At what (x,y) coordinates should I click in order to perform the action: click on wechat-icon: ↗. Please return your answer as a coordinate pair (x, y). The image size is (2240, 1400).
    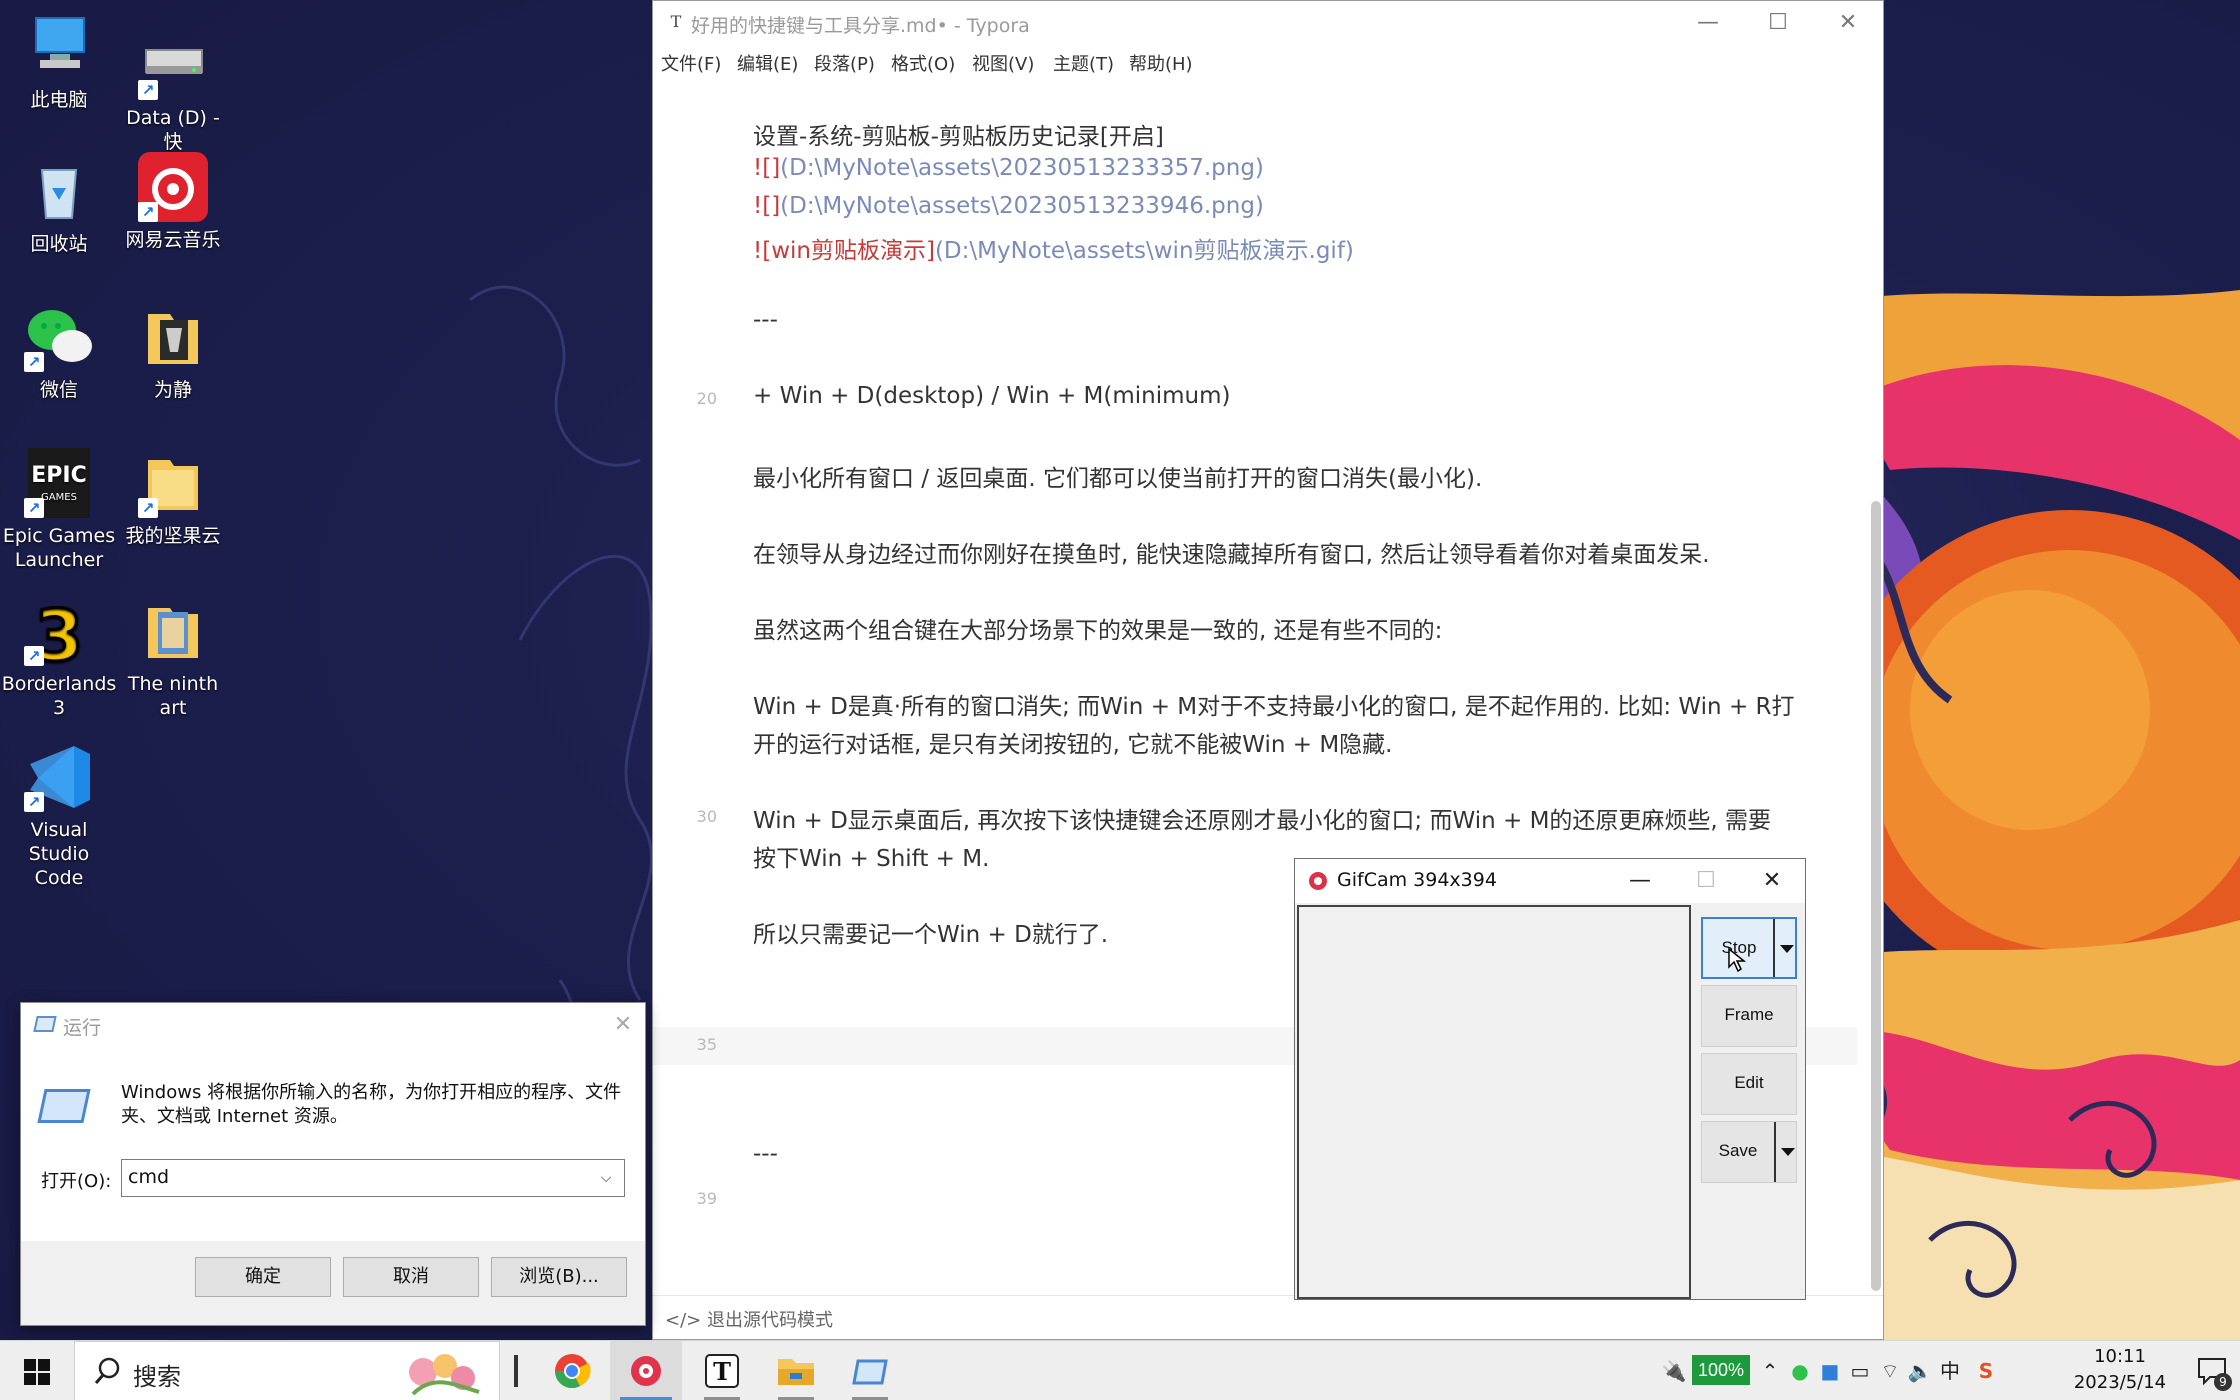
    Looking at the image, I should click on (59, 337).